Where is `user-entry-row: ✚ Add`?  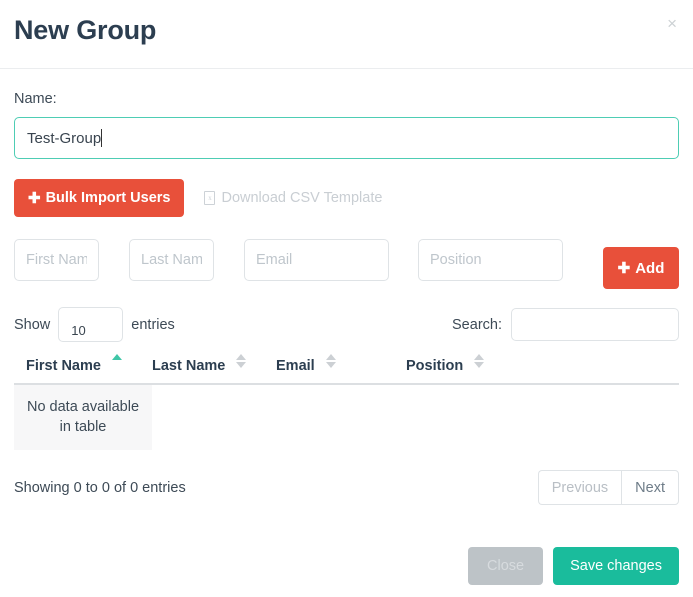
user-entry-row: ✚ Add is located at coordinates (346, 264).